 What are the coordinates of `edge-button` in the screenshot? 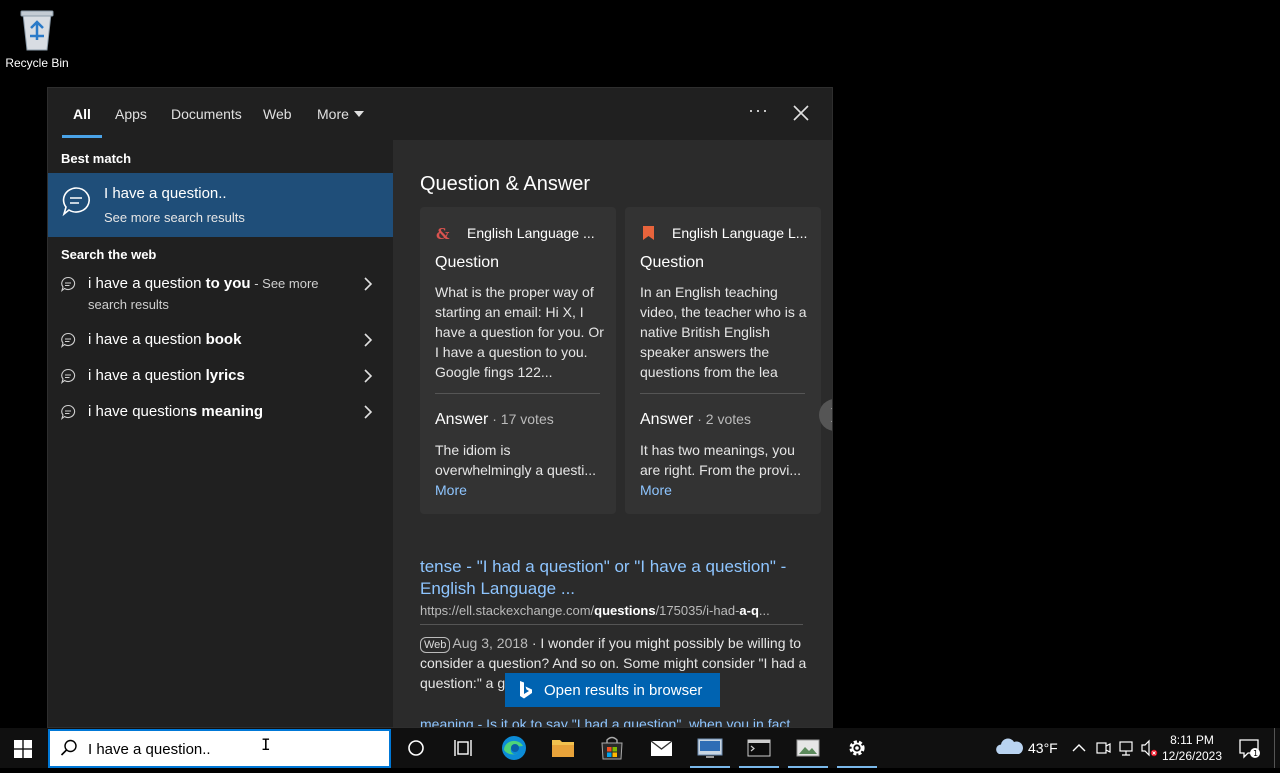 It's located at (514, 748).